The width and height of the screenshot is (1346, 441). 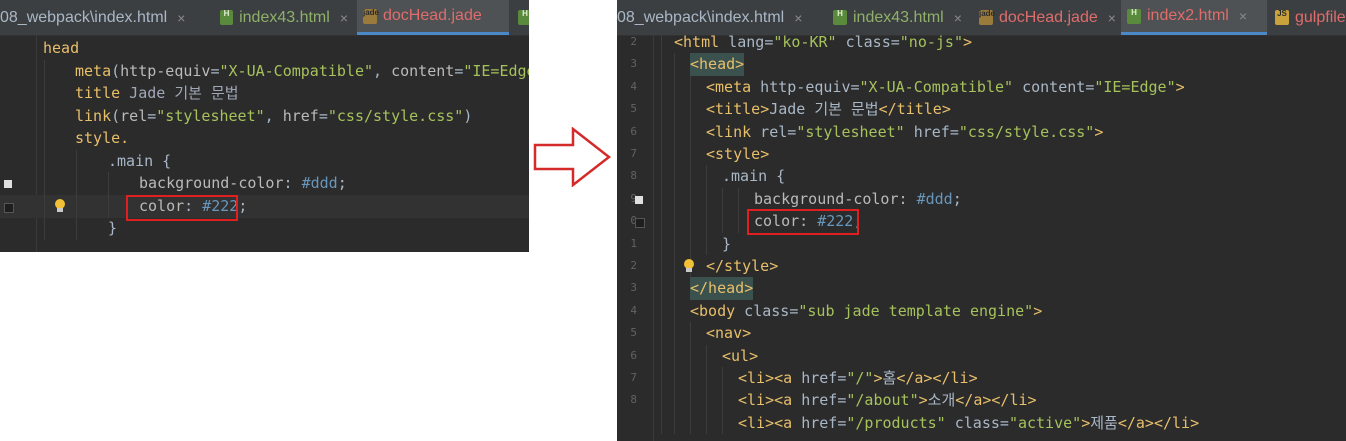 I want to click on code-line: 3 </head>, so click(x=981, y=288).